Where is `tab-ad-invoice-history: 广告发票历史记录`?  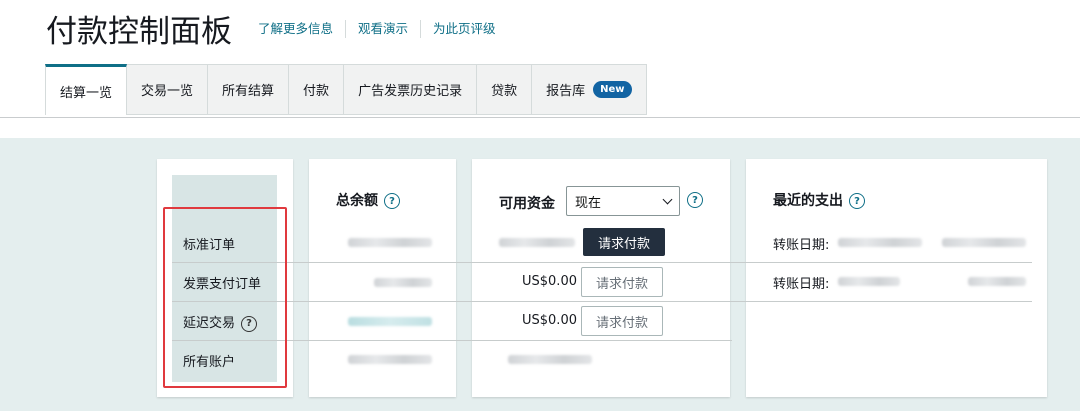
tab-ad-invoice-history: 广告发票历史记录 is located at coordinates (411, 89).